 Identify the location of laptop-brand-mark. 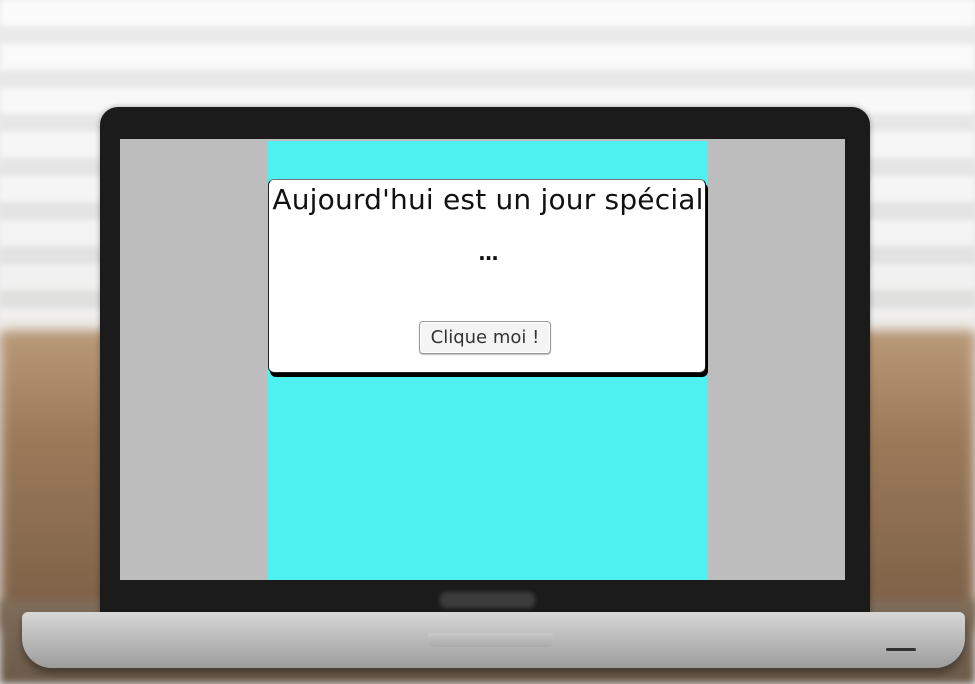
(487, 600).